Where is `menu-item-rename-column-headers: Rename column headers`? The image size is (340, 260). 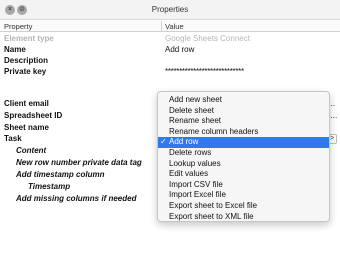
menu-item-rename-column-headers: Rename column headers is located at coordinates (243, 132).